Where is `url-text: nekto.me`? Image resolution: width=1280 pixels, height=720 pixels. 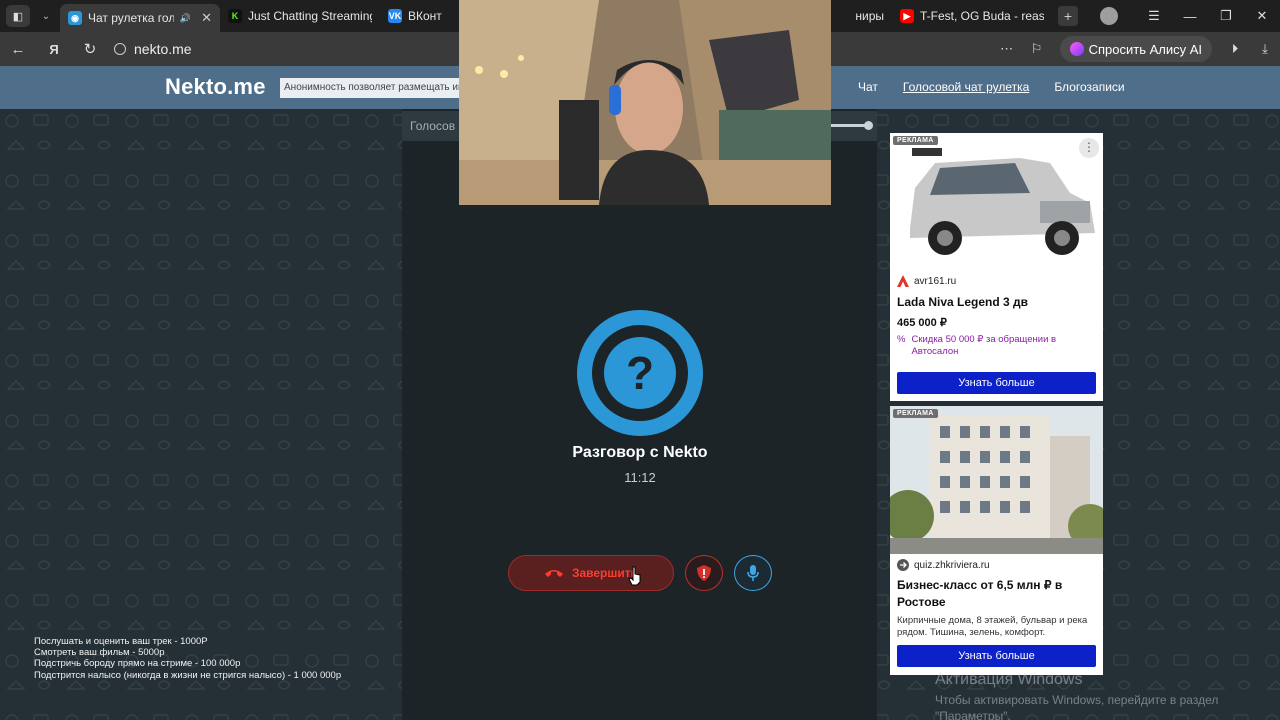 url-text: nekto.me is located at coordinates (163, 49).